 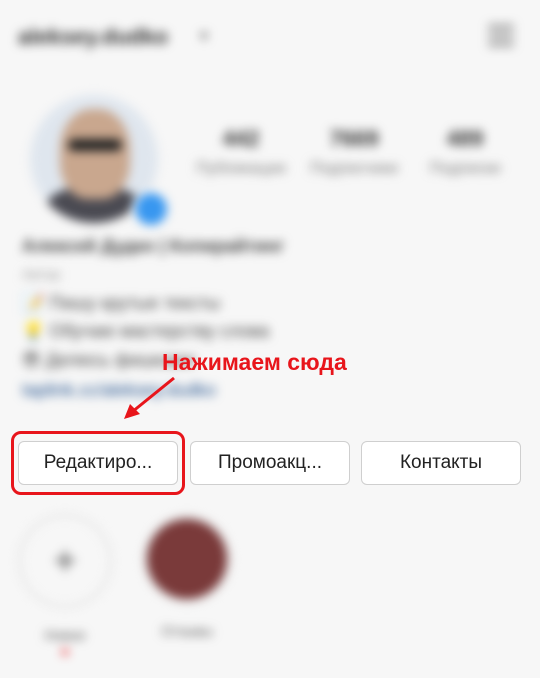 I want to click on stat-followers: 7669 Подписчики, so click(x=354, y=152).